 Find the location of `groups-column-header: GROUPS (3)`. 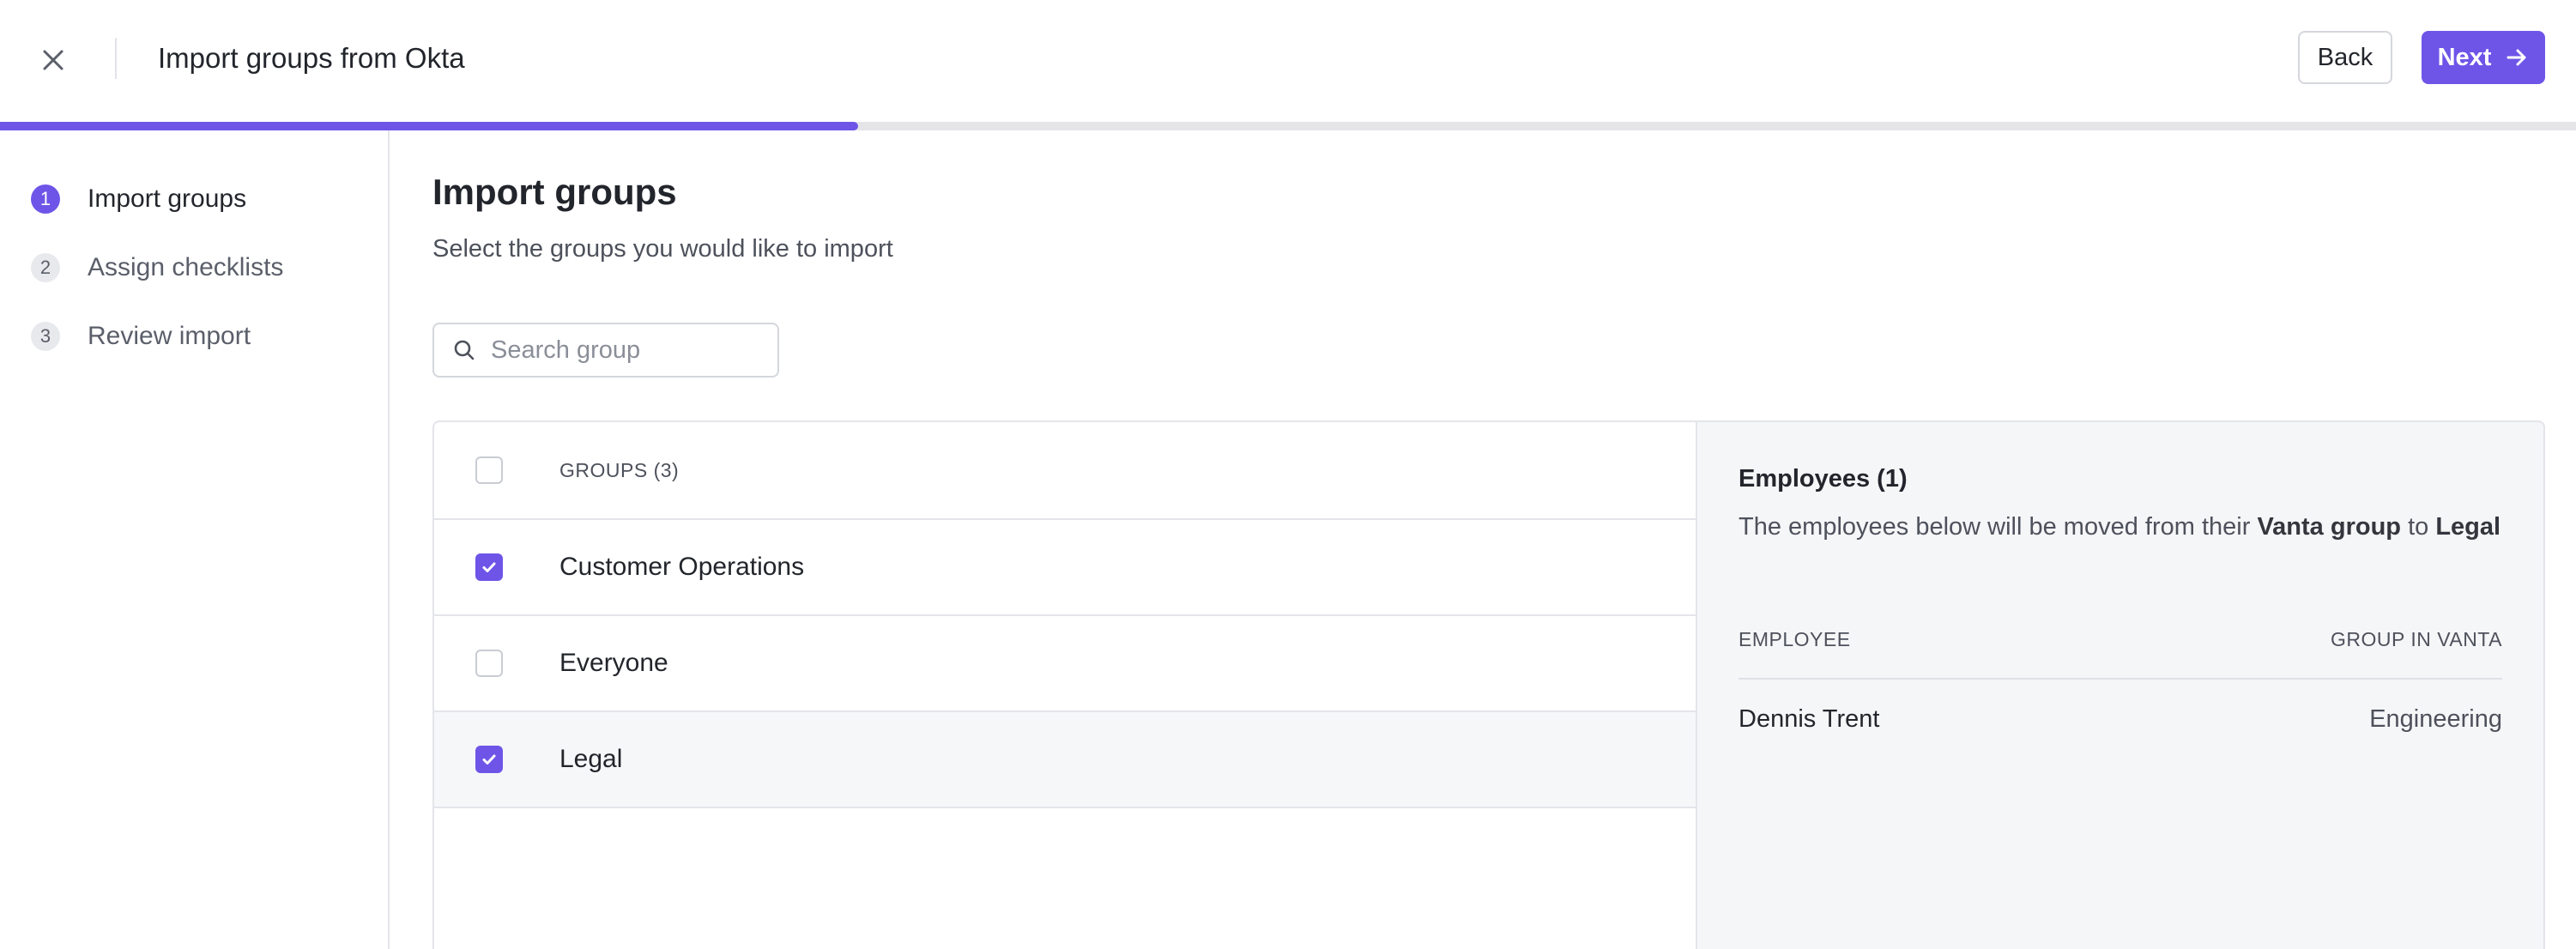

groups-column-header: GROUPS (3) is located at coordinates (619, 469).